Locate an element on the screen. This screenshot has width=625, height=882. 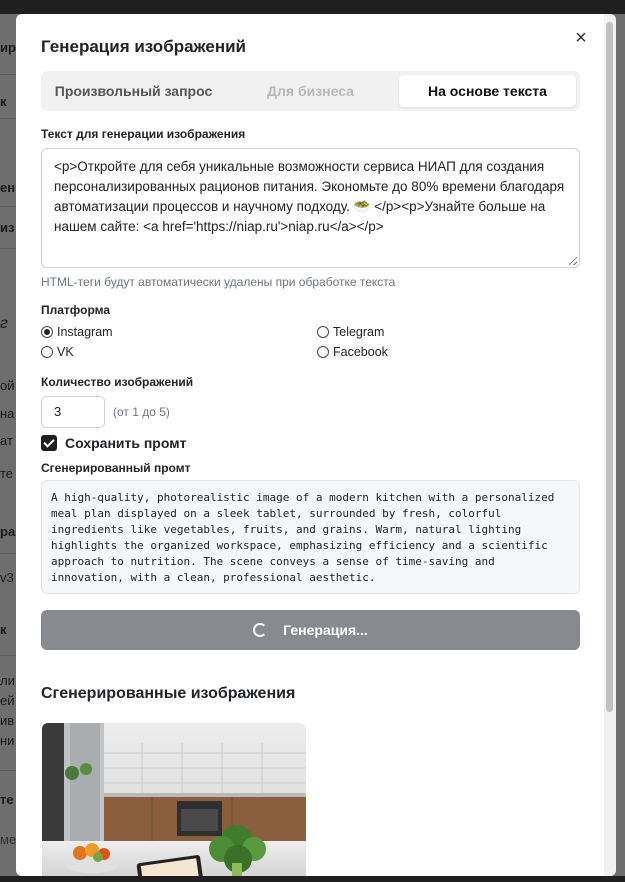
platform-option-instagram: Instagram is located at coordinates (77, 332).